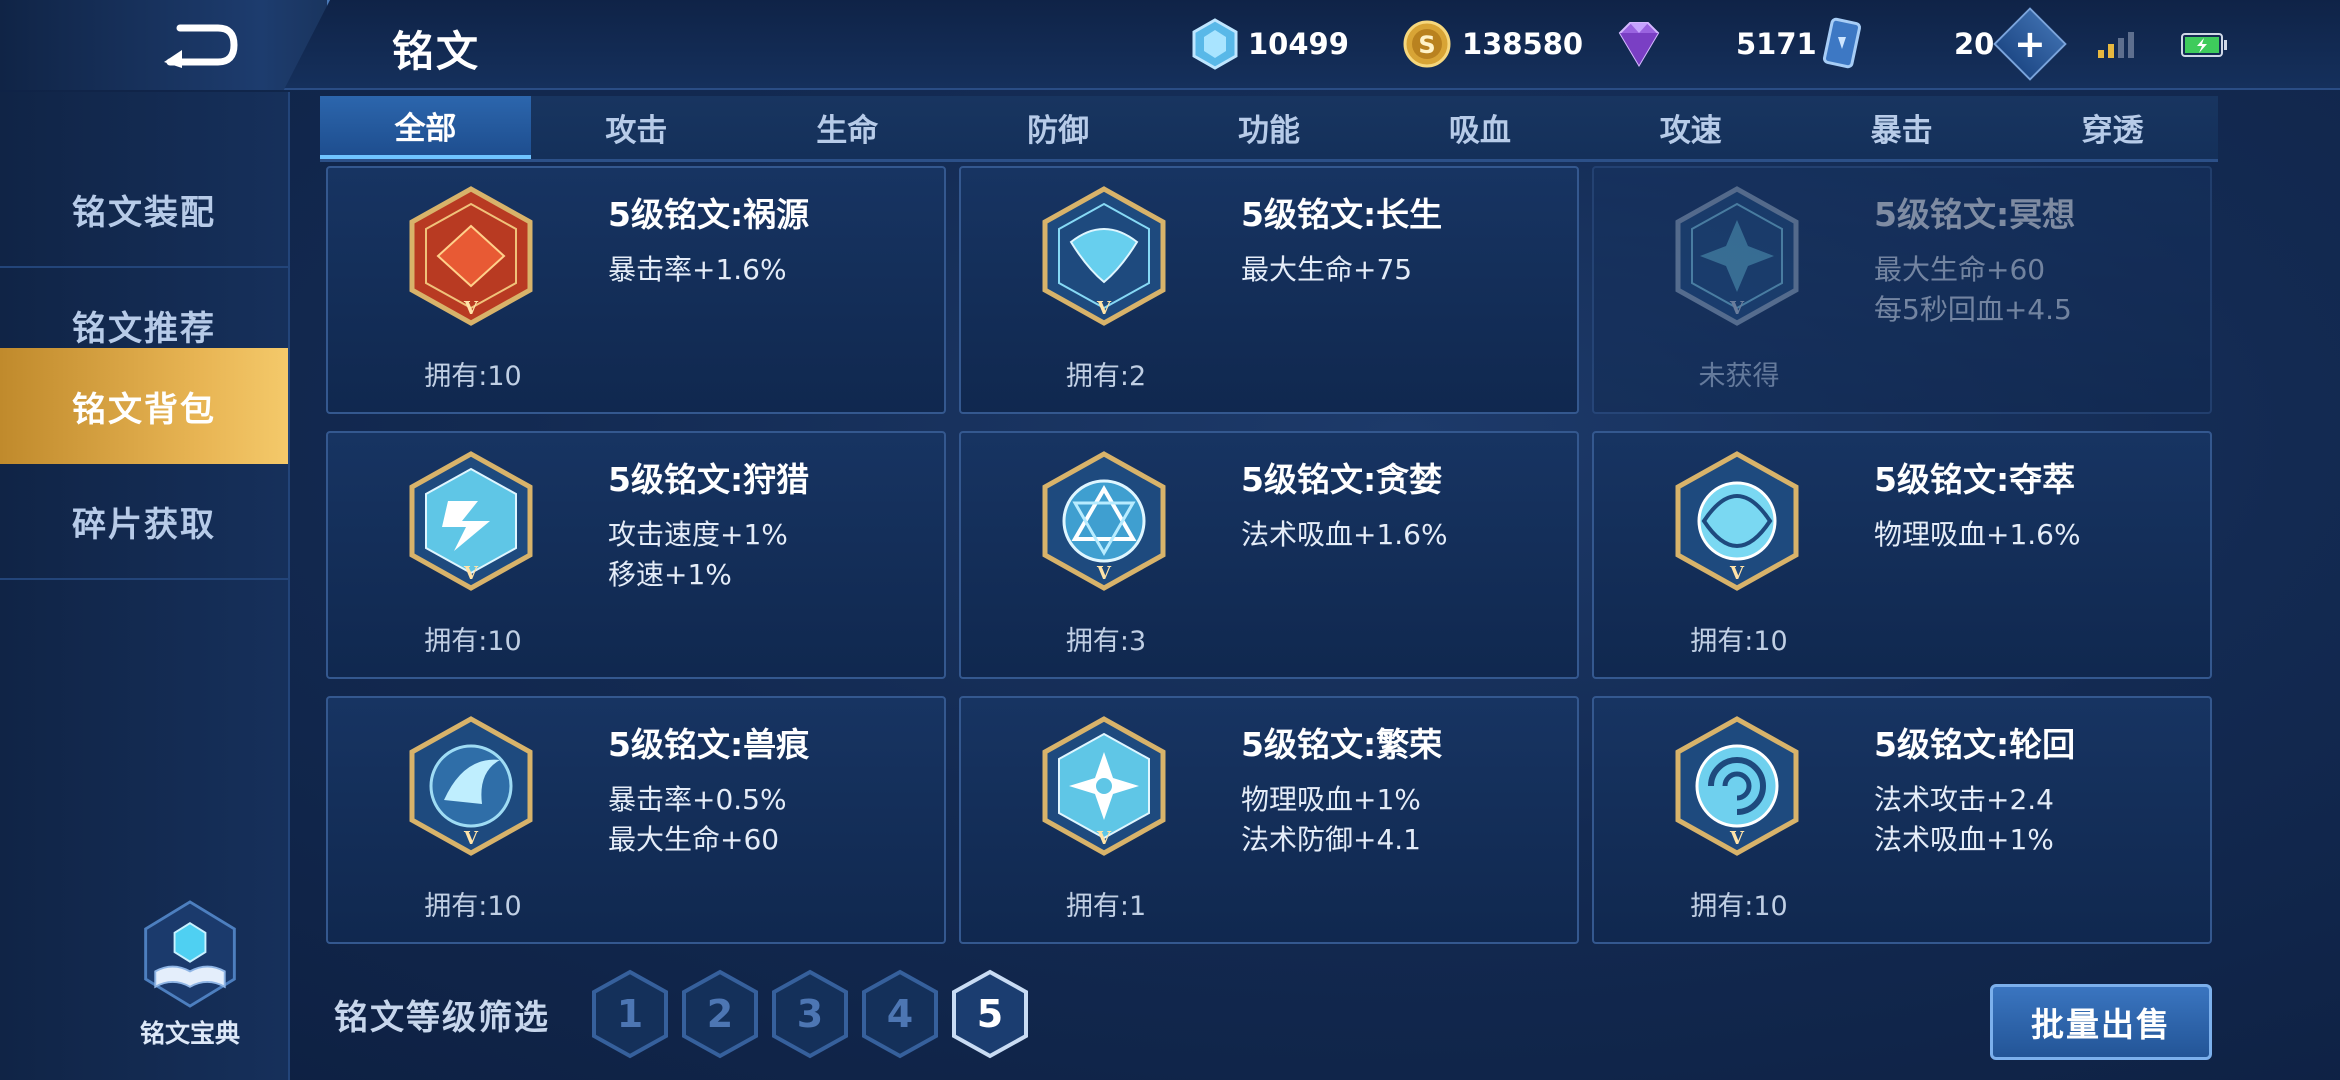 The width and height of the screenshot is (2340, 1080). I want to click on gem-counter: 5171, so click(1714, 44).